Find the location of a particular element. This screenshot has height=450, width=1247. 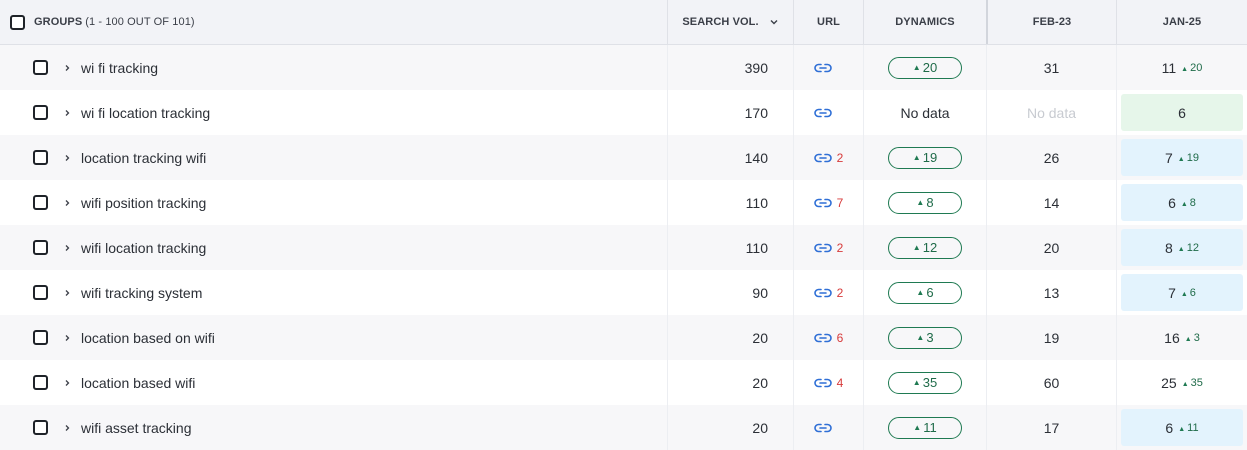

url-count: 7 is located at coordinates (840, 203).